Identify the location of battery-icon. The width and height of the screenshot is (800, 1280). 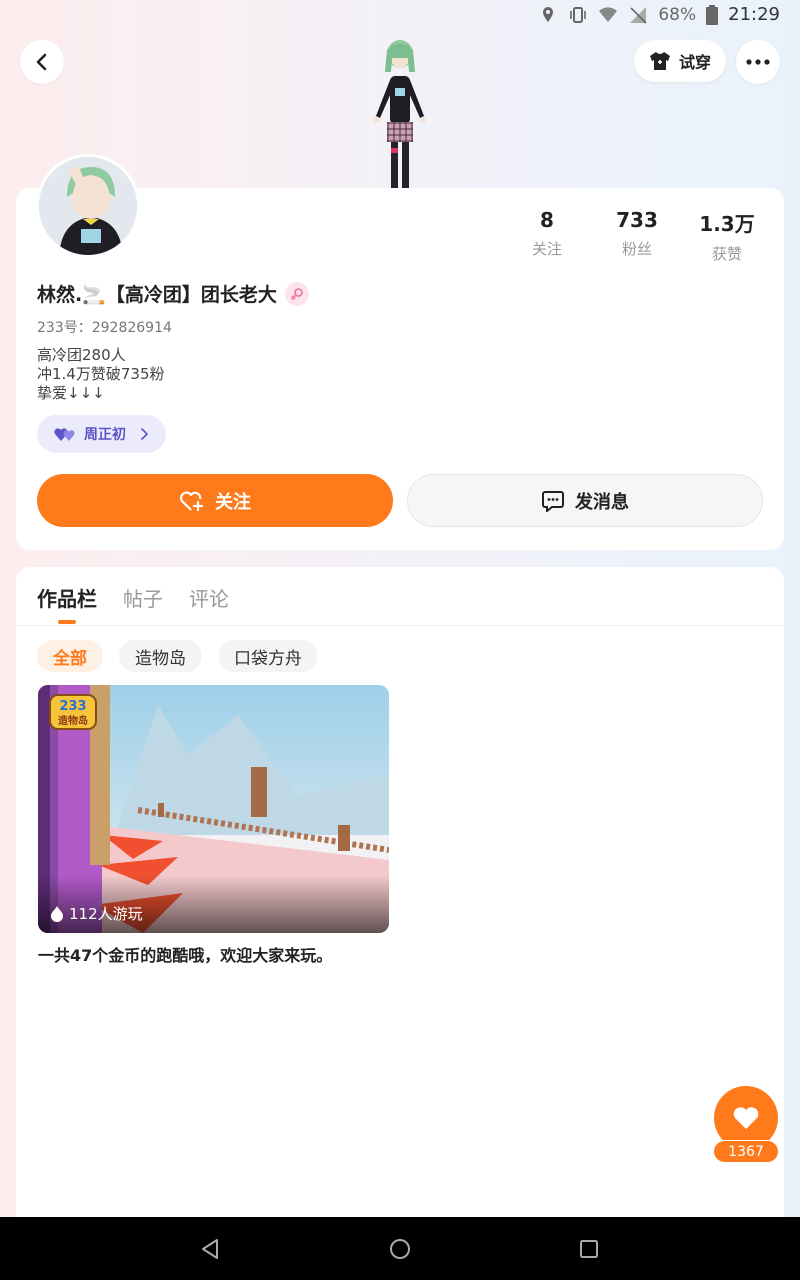
(712, 14).